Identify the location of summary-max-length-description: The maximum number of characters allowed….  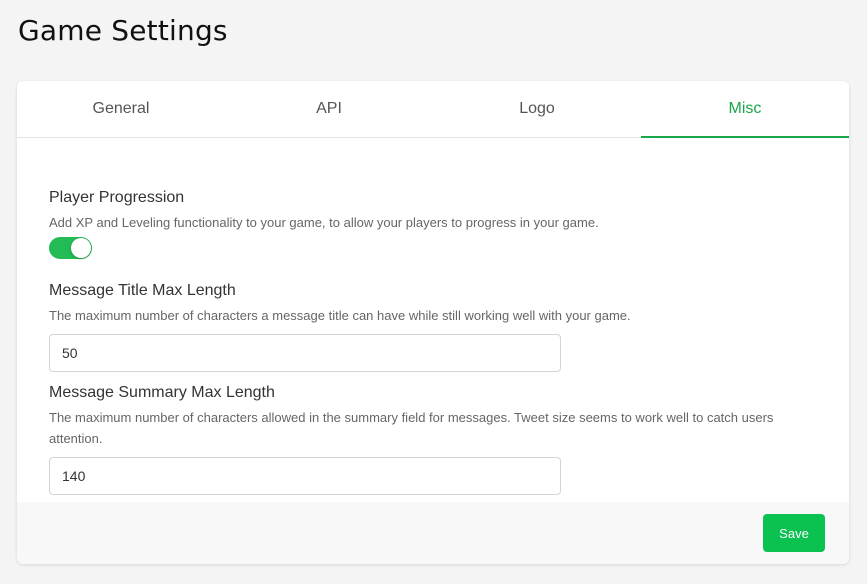
(411, 428).